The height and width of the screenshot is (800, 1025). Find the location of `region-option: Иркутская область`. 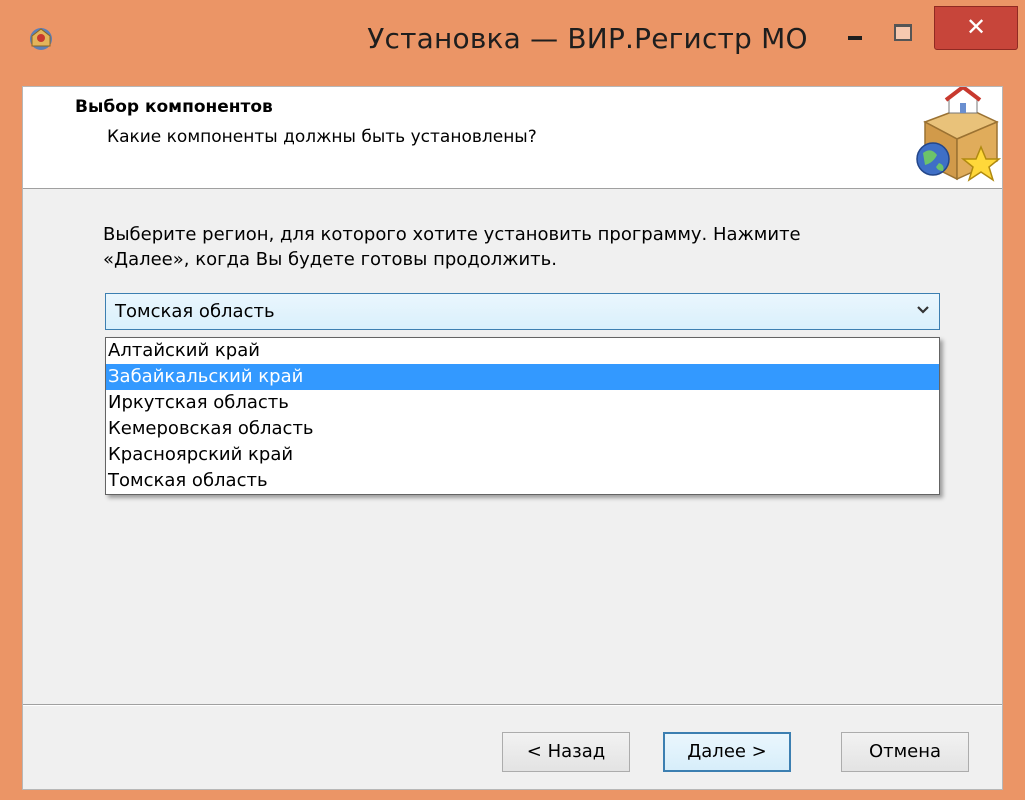

region-option: Иркутская область is located at coordinates (522, 403).